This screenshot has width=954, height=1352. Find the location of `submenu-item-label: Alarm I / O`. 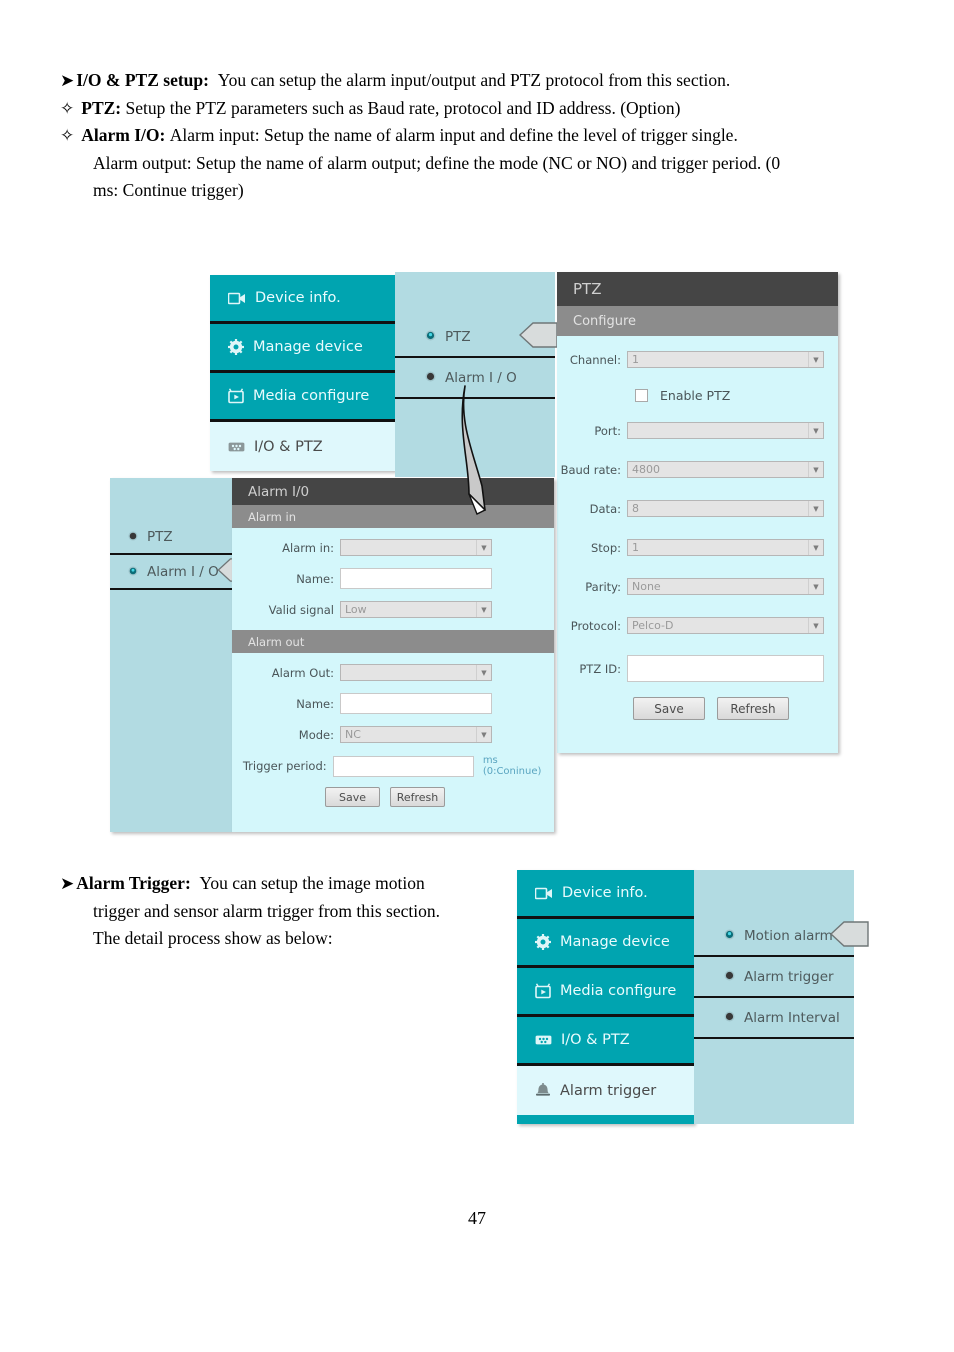

submenu-item-label: Alarm I / O is located at coordinates (481, 377).